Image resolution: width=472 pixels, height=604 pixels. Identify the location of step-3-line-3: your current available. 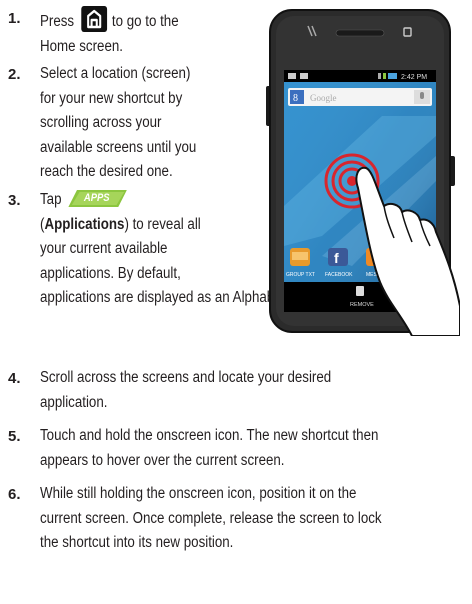
(104, 248).